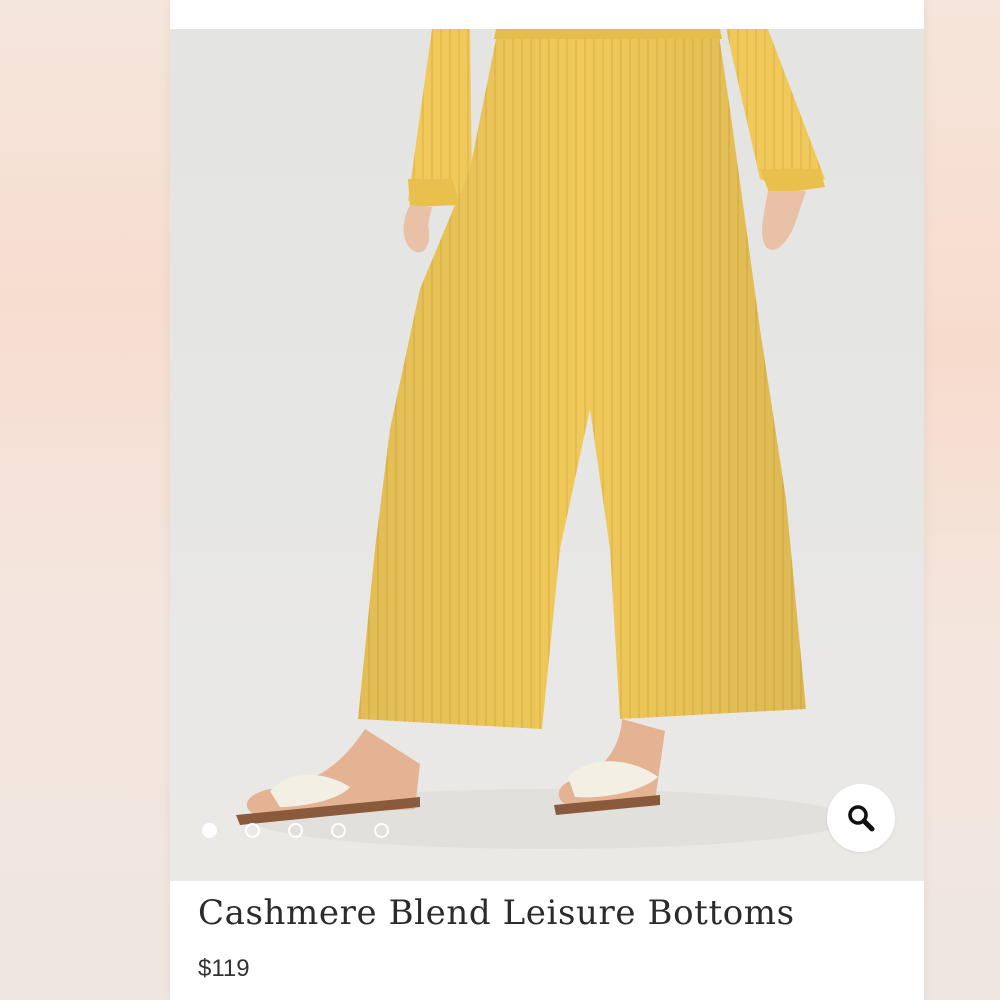  I want to click on zoom-button, so click(861, 818).